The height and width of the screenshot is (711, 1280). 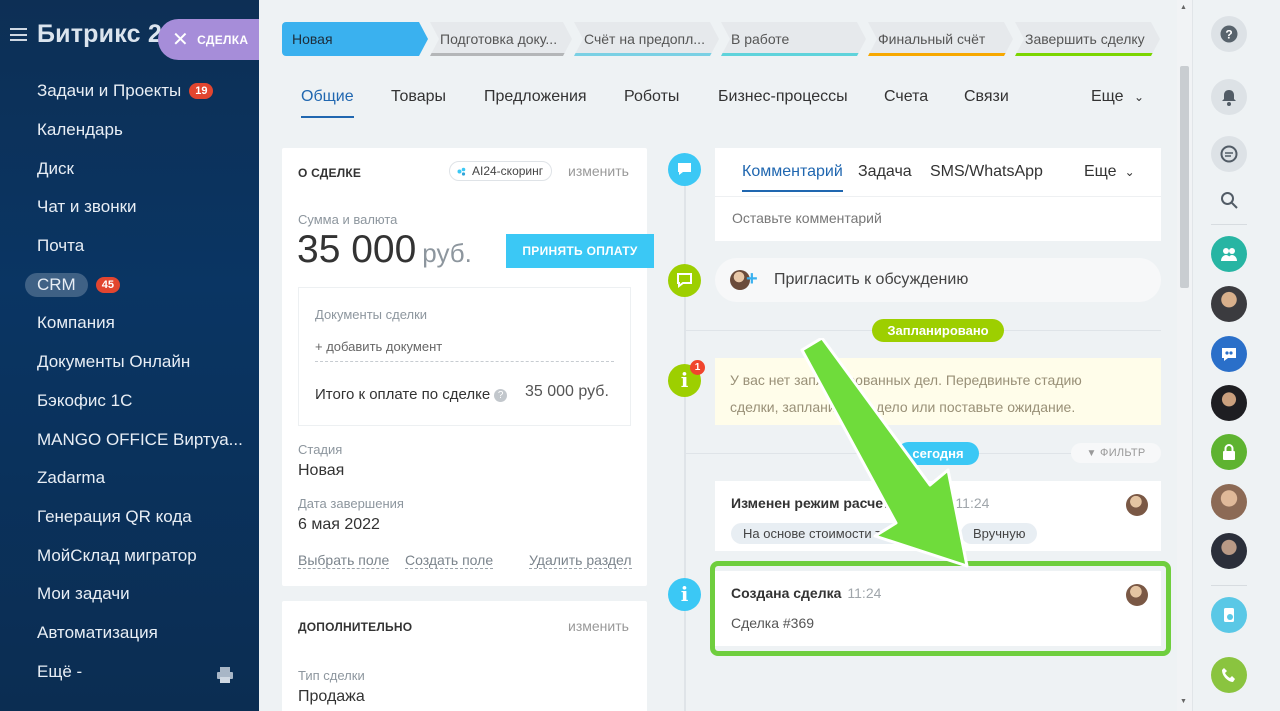 What do you see at coordinates (461, 171) in the screenshot?
I see `ai-scoring-icon` at bounding box center [461, 171].